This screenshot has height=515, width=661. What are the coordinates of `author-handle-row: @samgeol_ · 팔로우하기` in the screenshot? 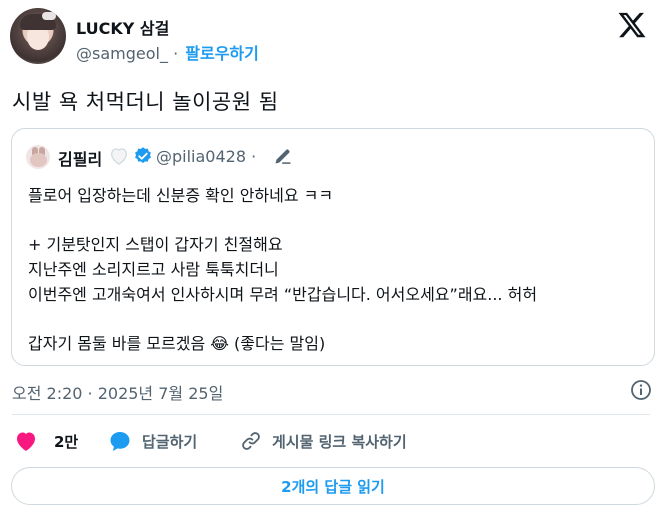 It's located at (167, 52).